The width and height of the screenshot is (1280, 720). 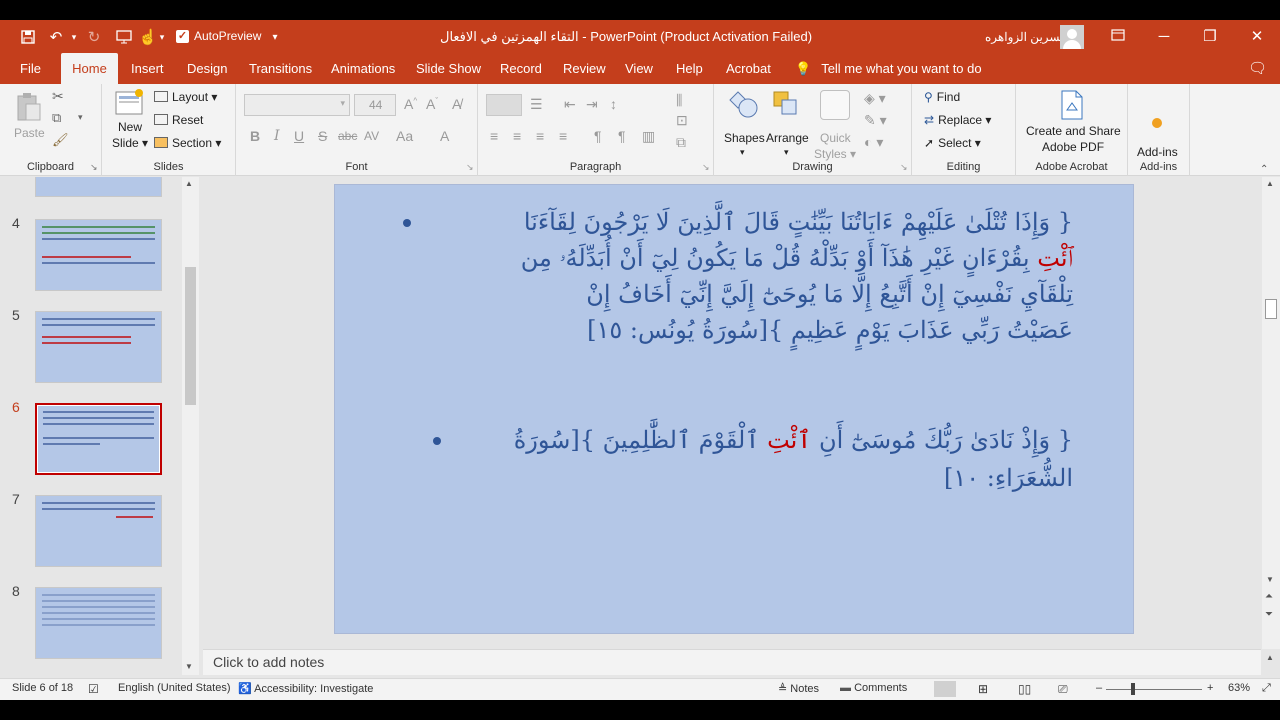 I want to click on grow-font-icon: A^, so click(x=410, y=104).